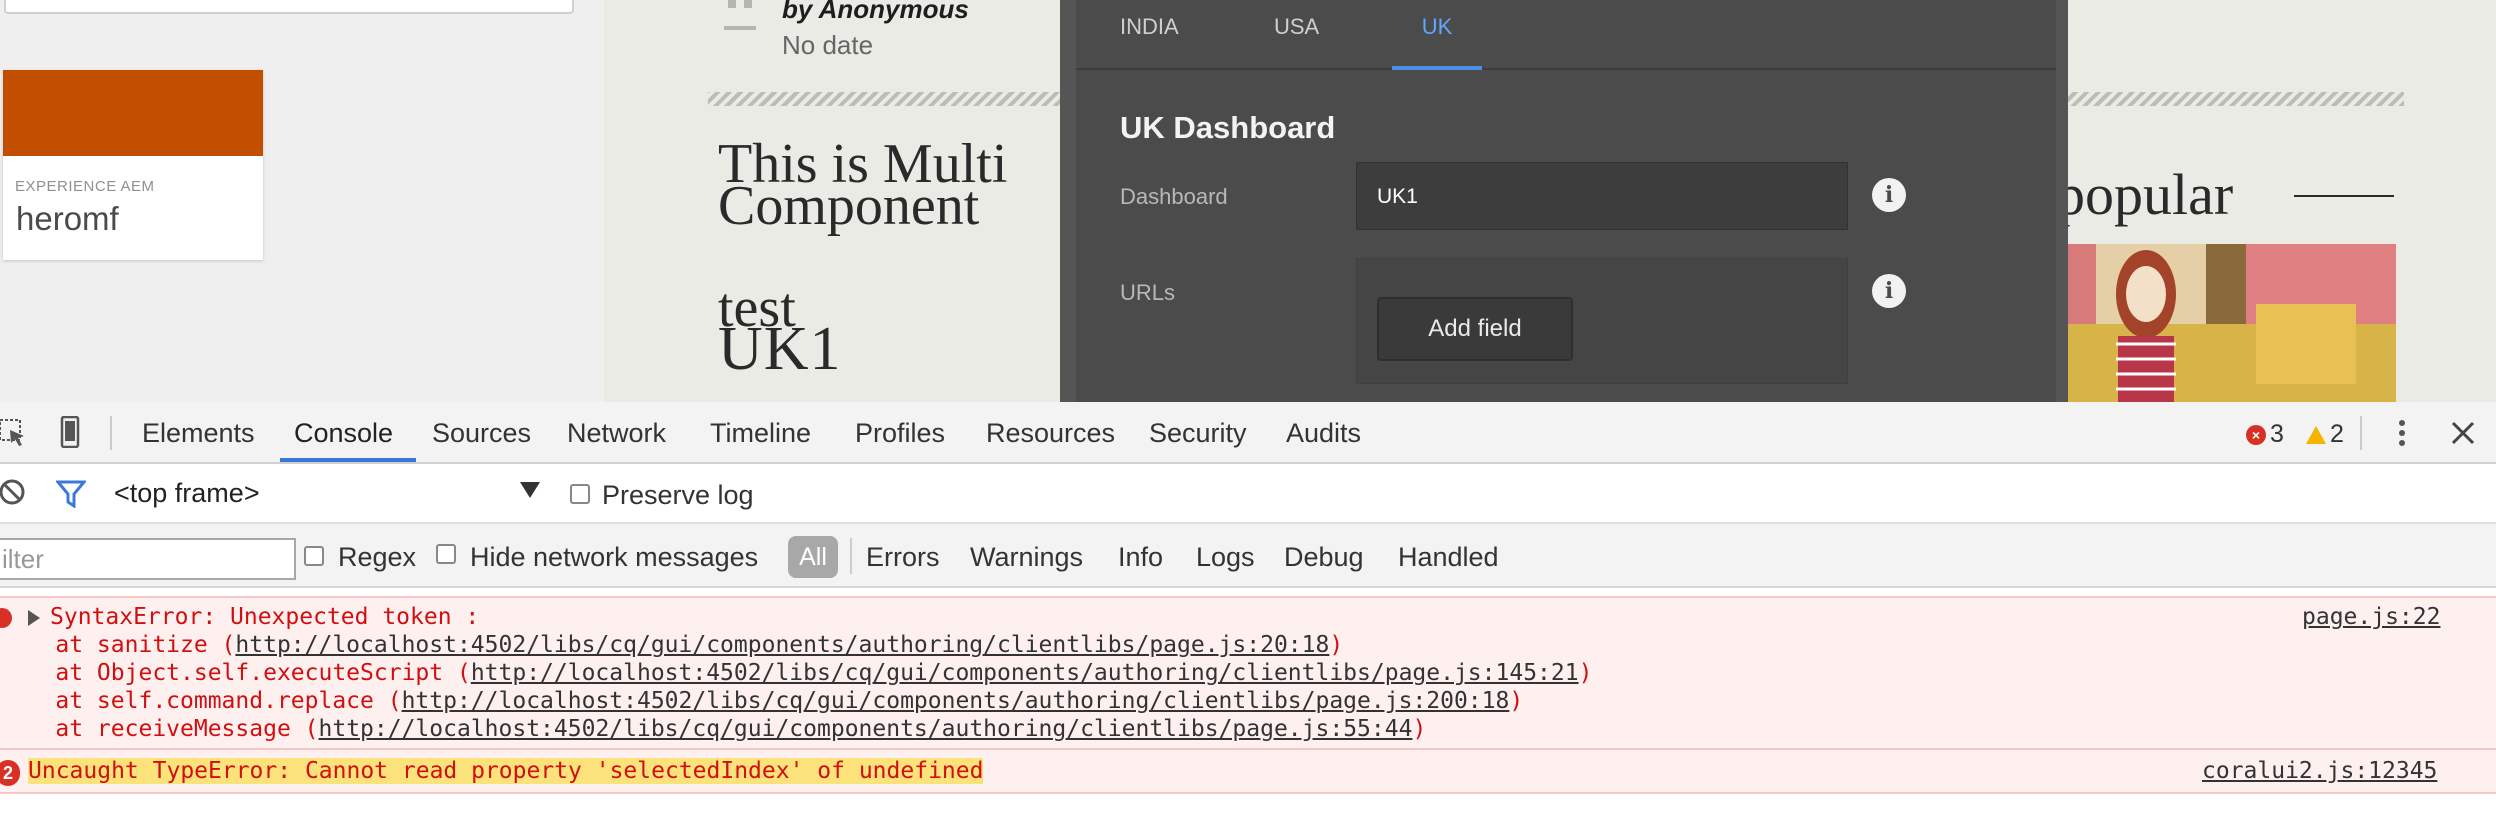 This screenshot has width=2496, height=814. What do you see at coordinates (265, 617) in the screenshot?
I see `message-text: SyntaxError: Unexpected token :` at bounding box center [265, 617].